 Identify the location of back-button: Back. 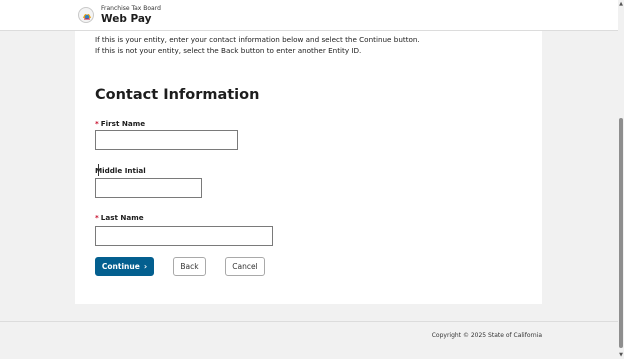
(189, 266).